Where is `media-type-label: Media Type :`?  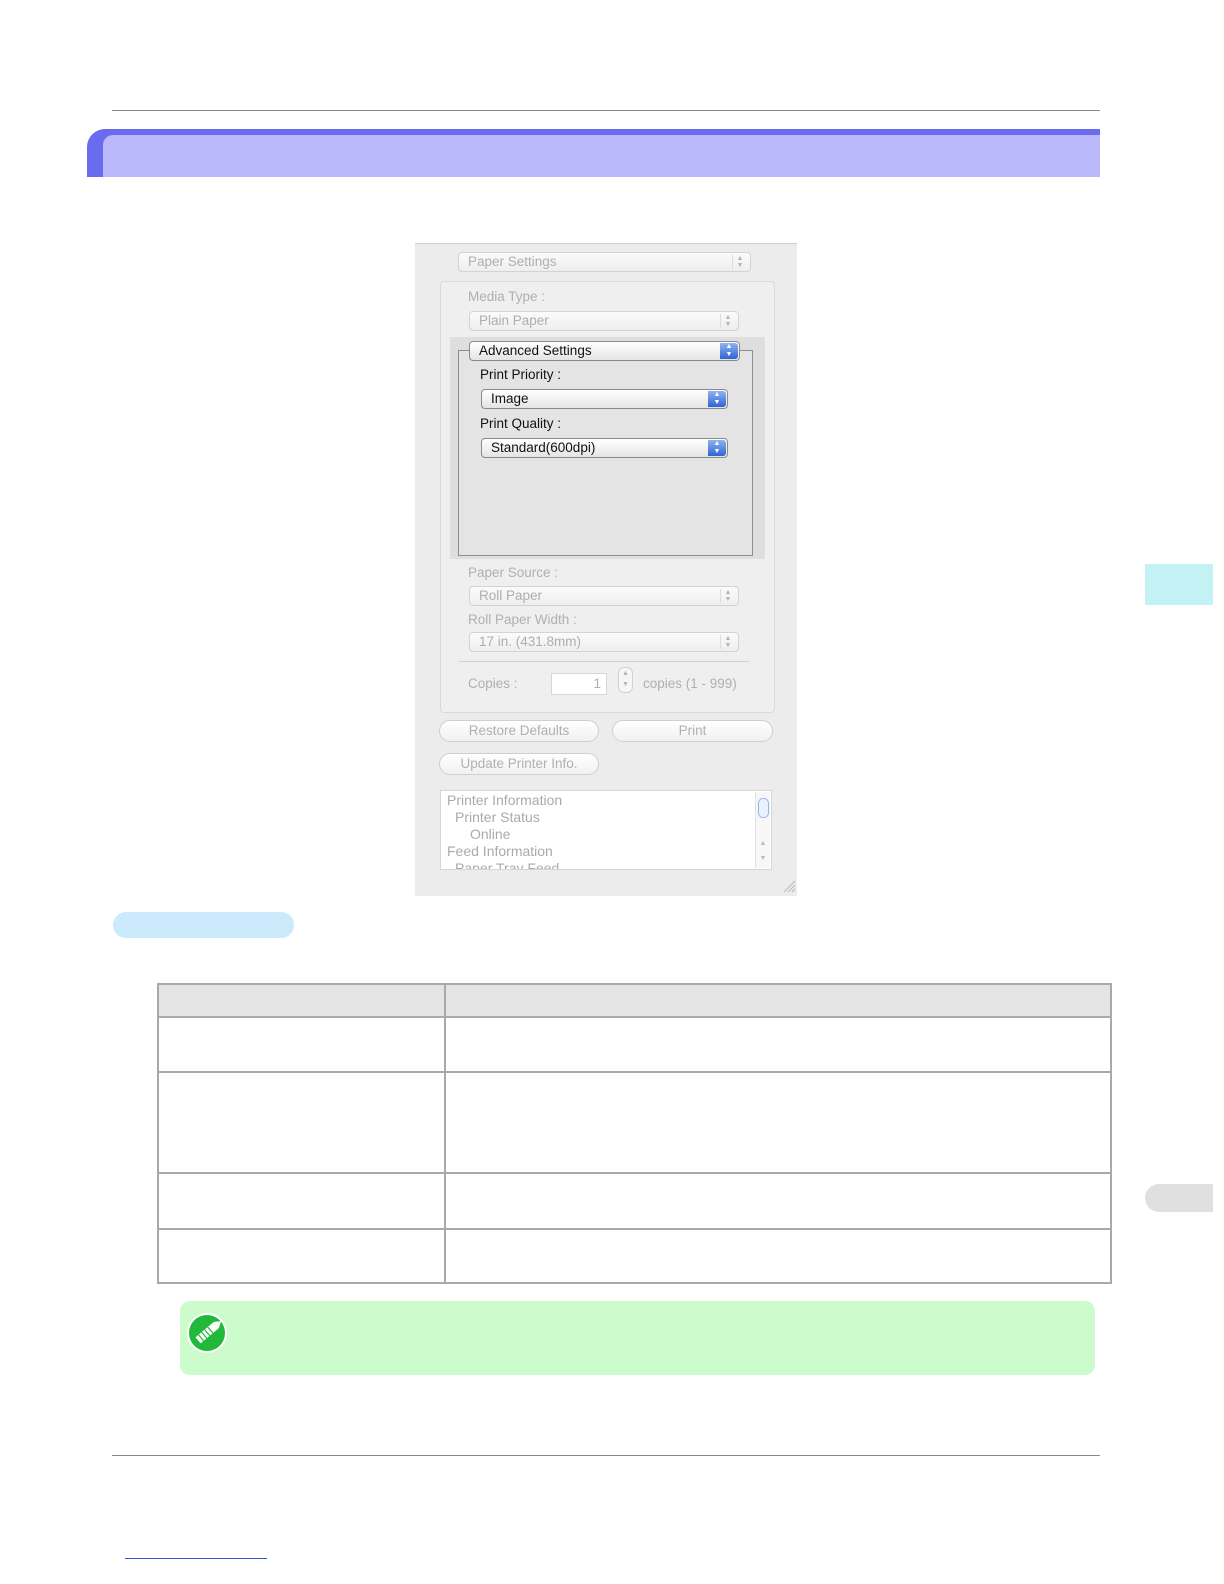 media-type-label: Media Type : is located at coordinates (507, 296).